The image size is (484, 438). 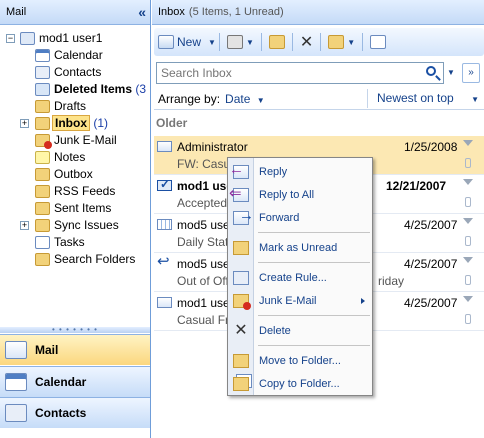 I want to click on menu-item-label: Delete, so click(x=275, y=331).